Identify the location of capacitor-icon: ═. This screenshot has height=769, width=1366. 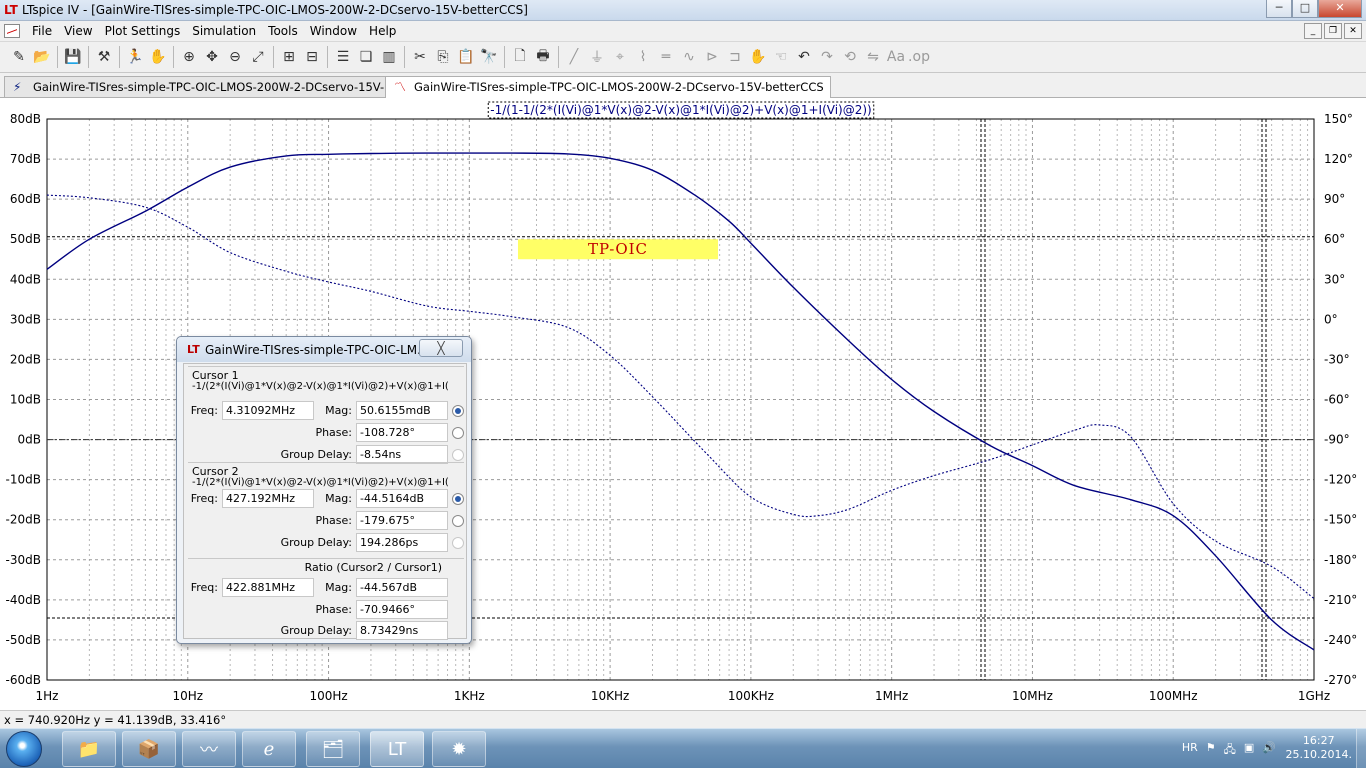
(666, 57).